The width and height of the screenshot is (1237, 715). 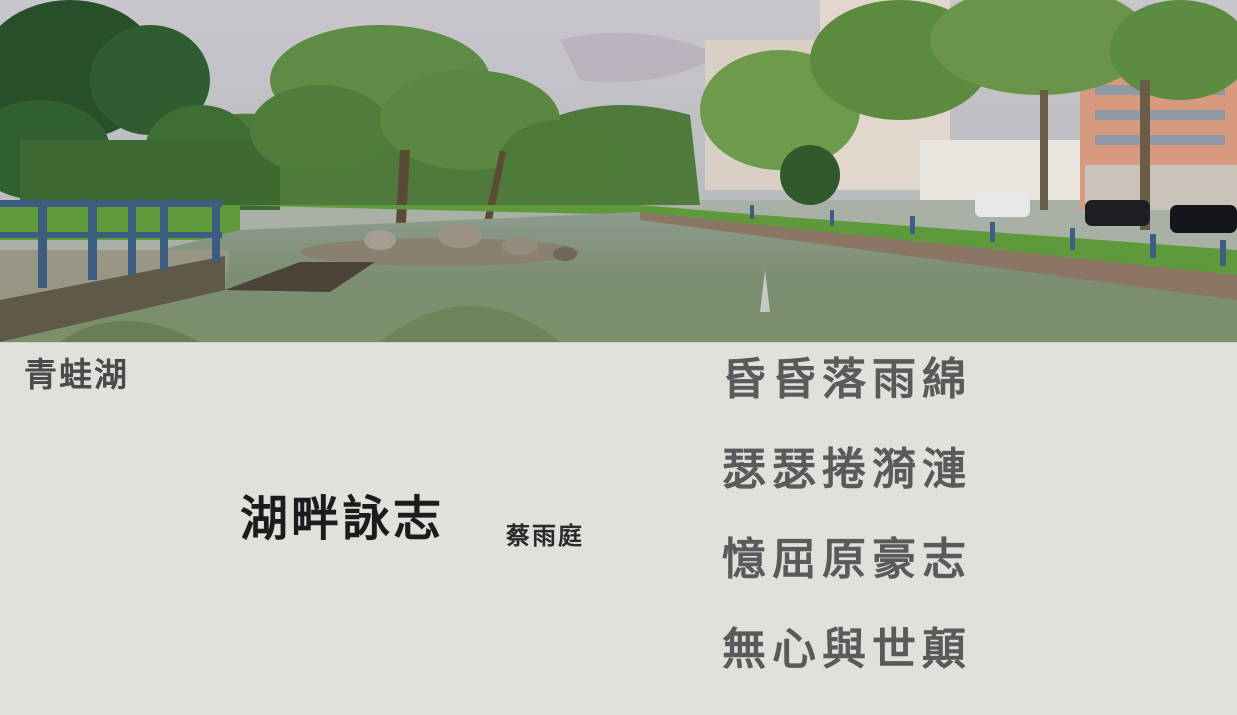 What do you see at coordinates (76, 374) in the screenshot?
I see `place-label: 青蛙湖` at bounding box center [76, 374].